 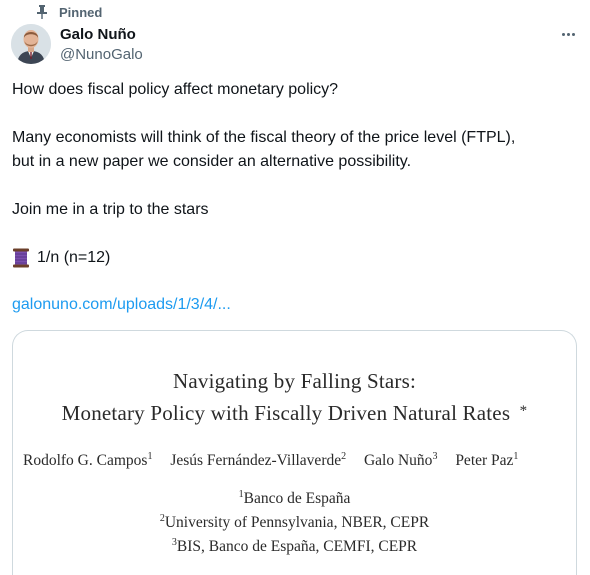 I want to click on pinned-label: Pinned, so click(x=81, y=12).